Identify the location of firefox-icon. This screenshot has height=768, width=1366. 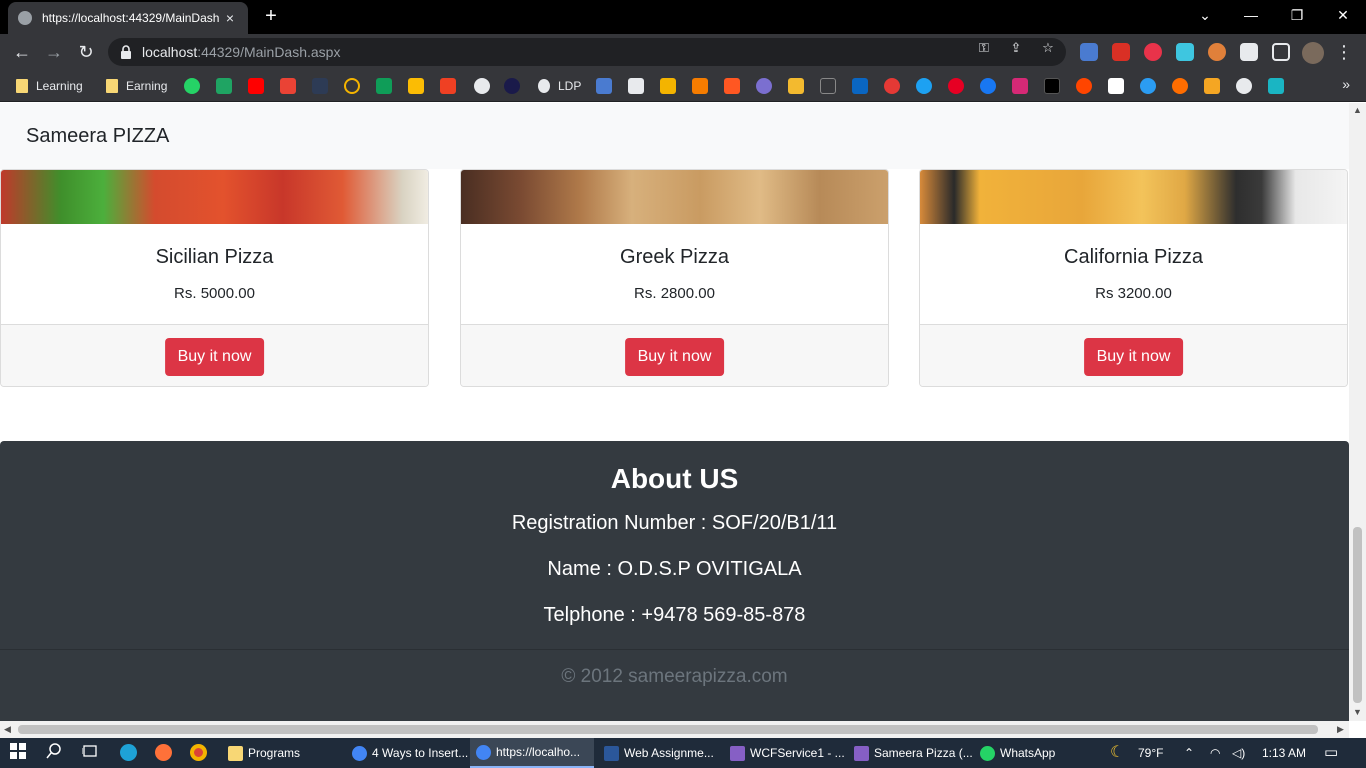
(163, 753).